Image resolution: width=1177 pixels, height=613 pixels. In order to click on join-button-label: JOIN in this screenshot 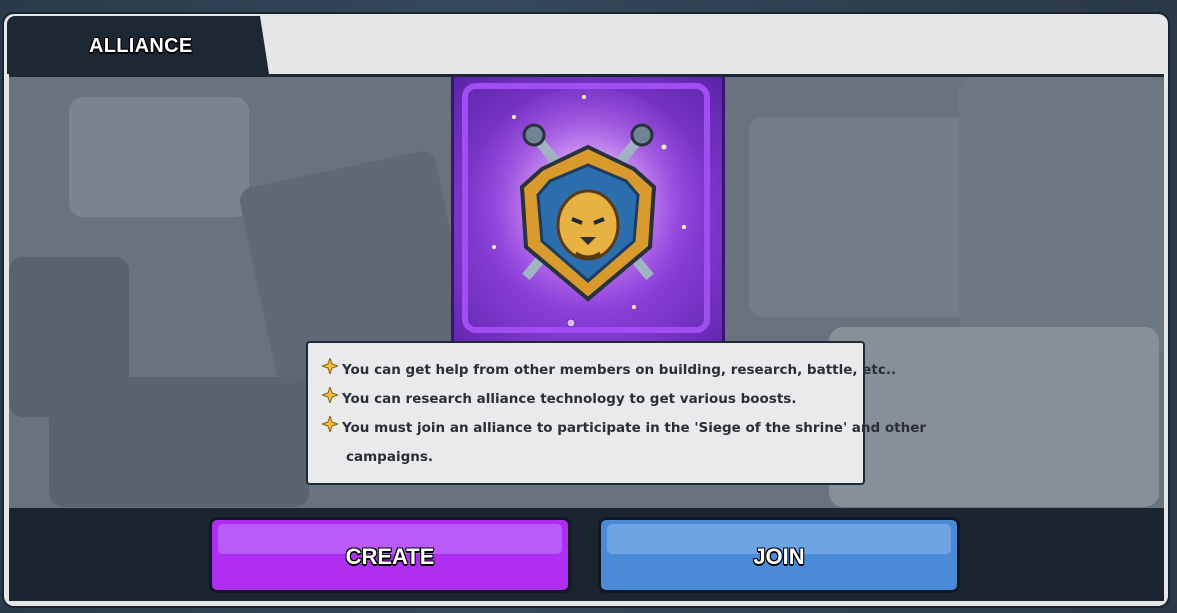, I will do `click(779, 556)`.